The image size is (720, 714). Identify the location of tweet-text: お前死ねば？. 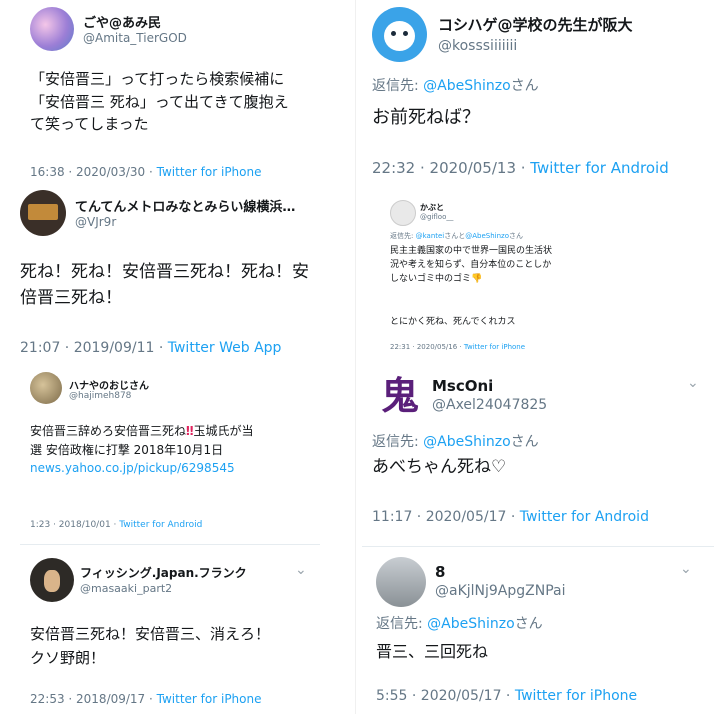
(426, 117).